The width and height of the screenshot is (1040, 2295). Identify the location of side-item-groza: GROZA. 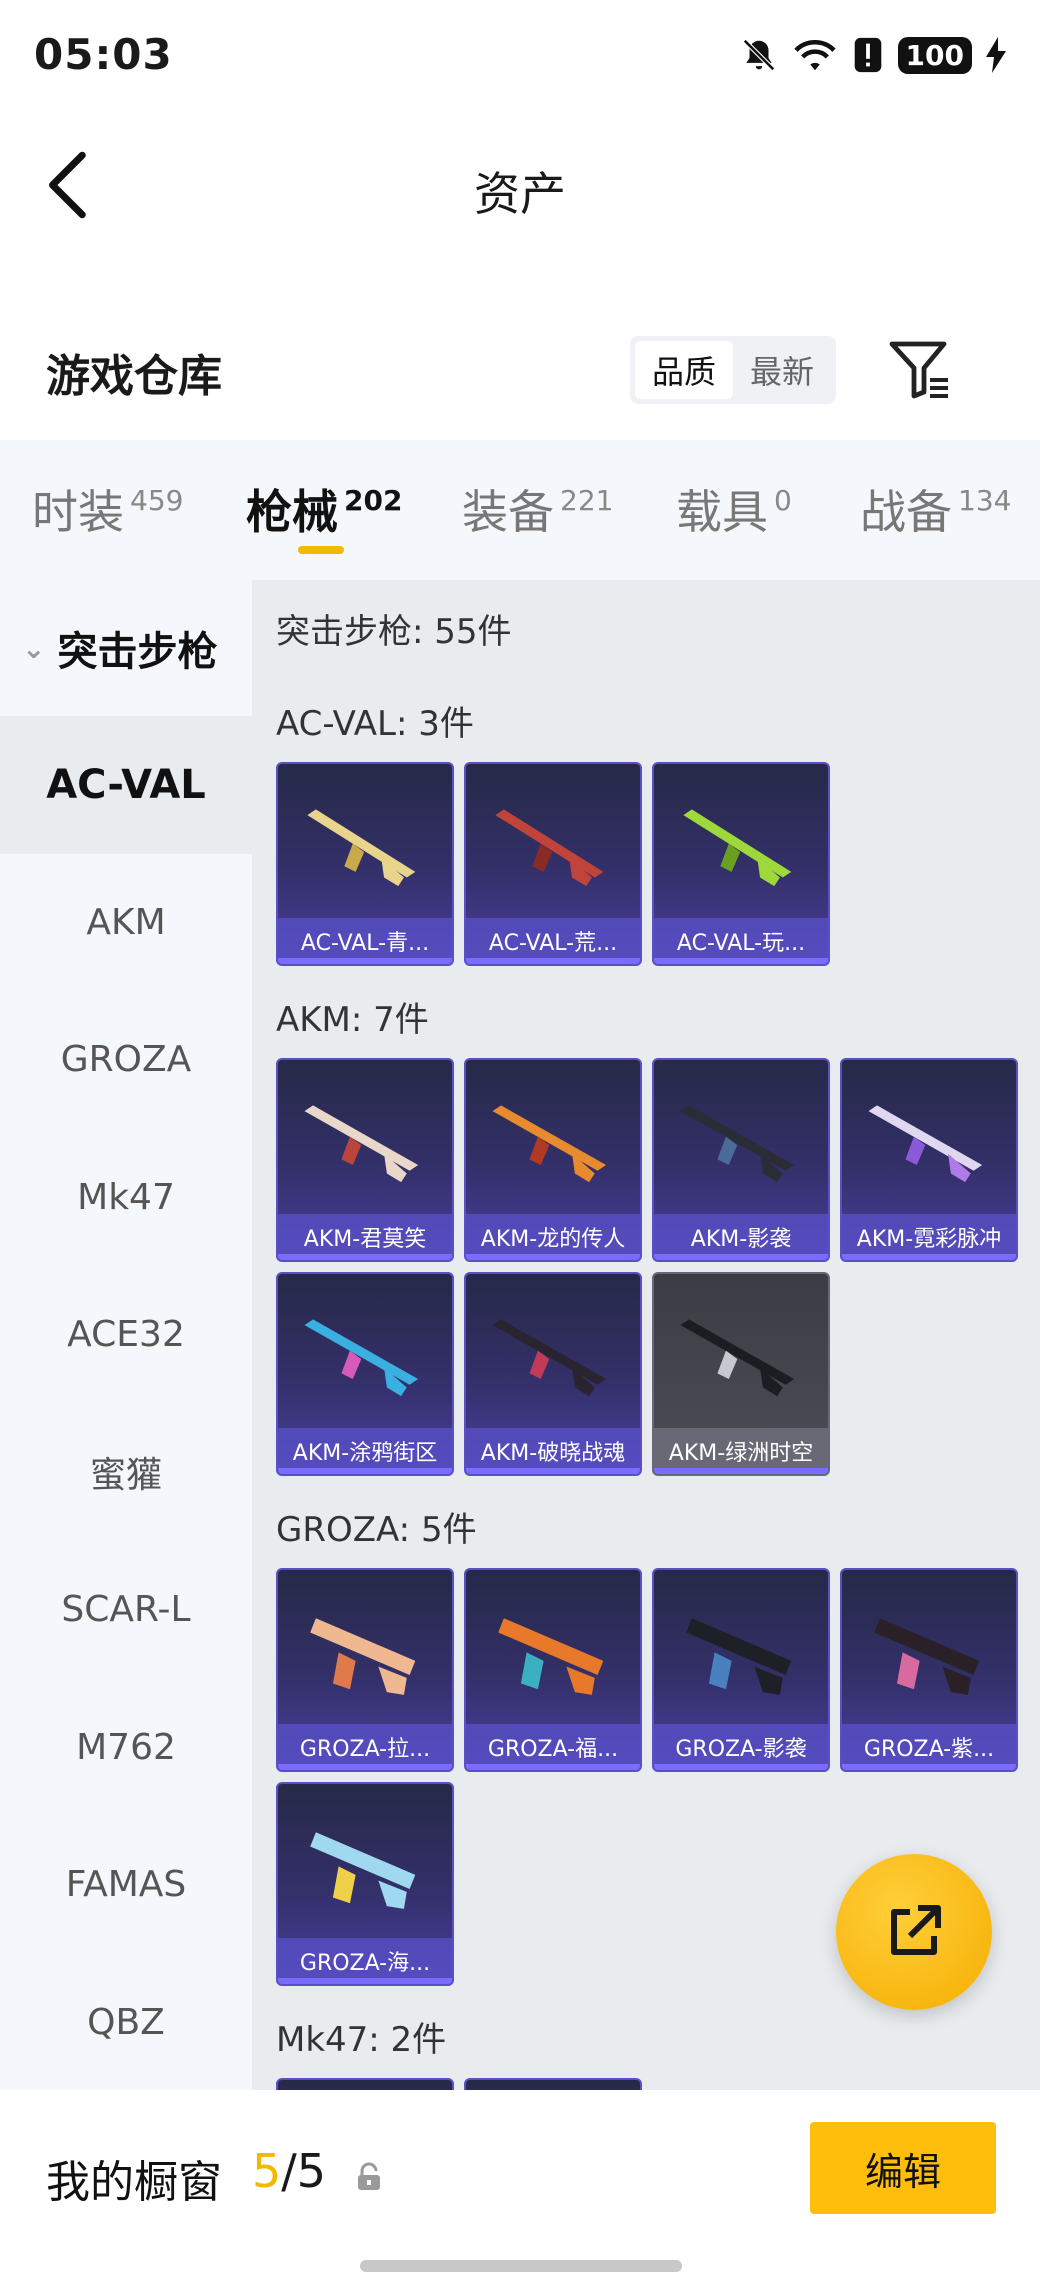
(126, 1060).